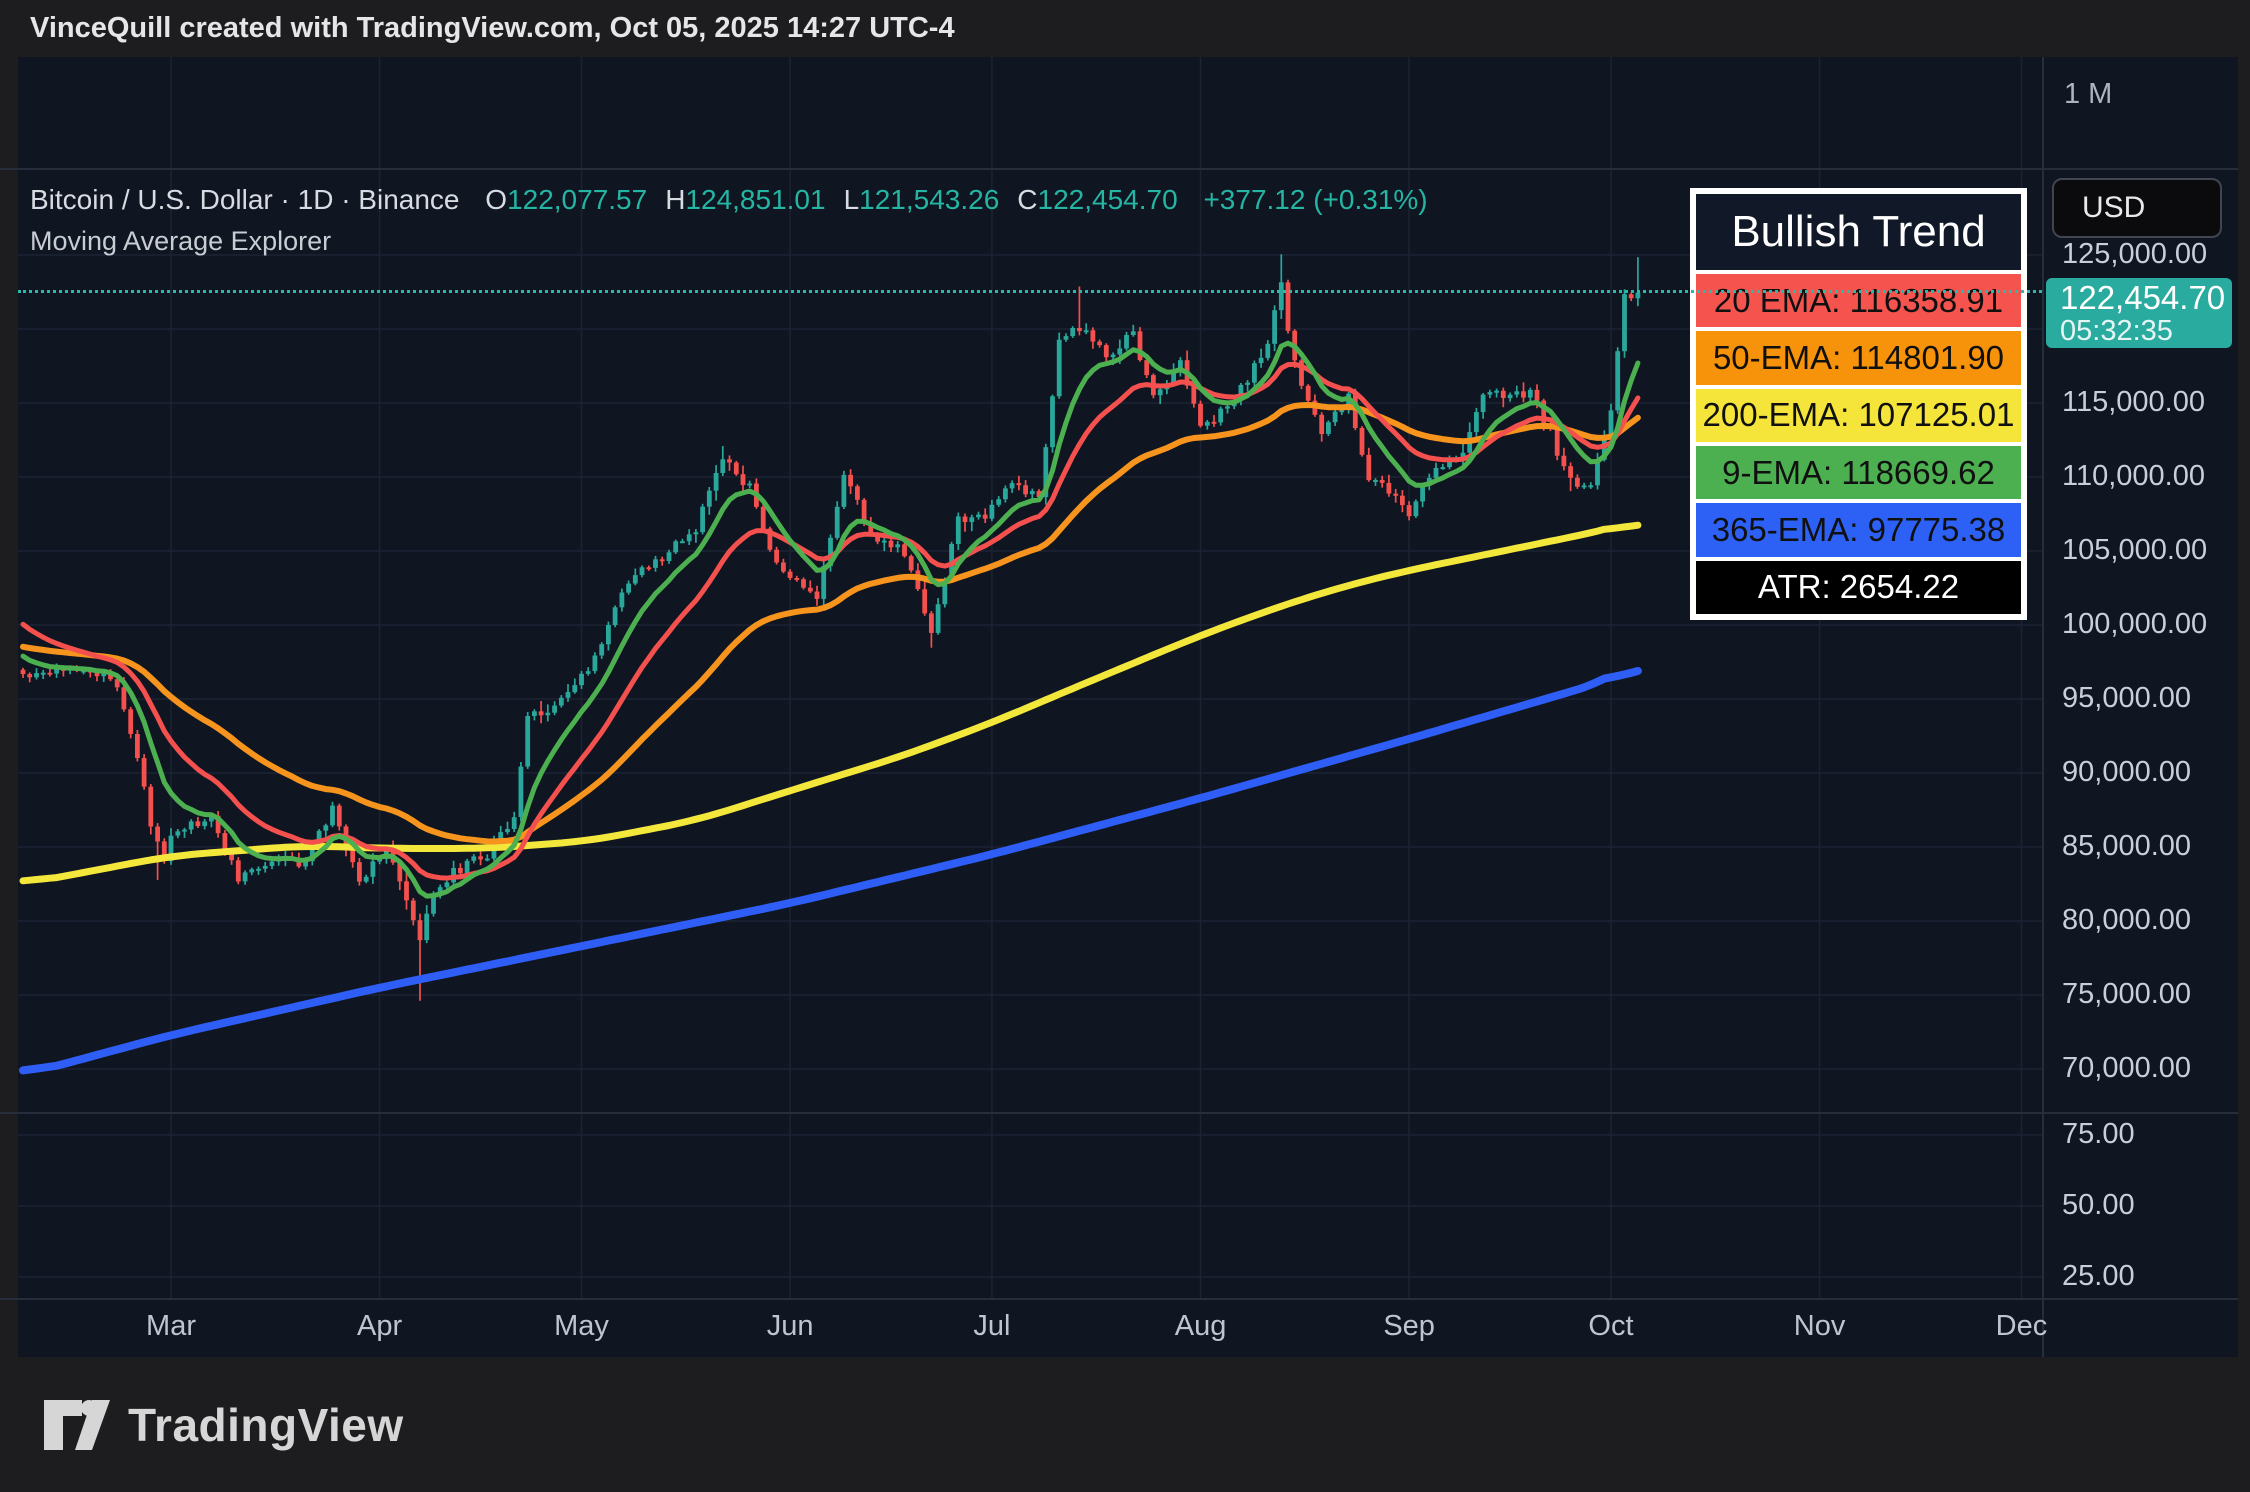 This screenshot has height=1492, width=2250. I want to click on time-tick-sep: Sep, so click(1409, 1326).